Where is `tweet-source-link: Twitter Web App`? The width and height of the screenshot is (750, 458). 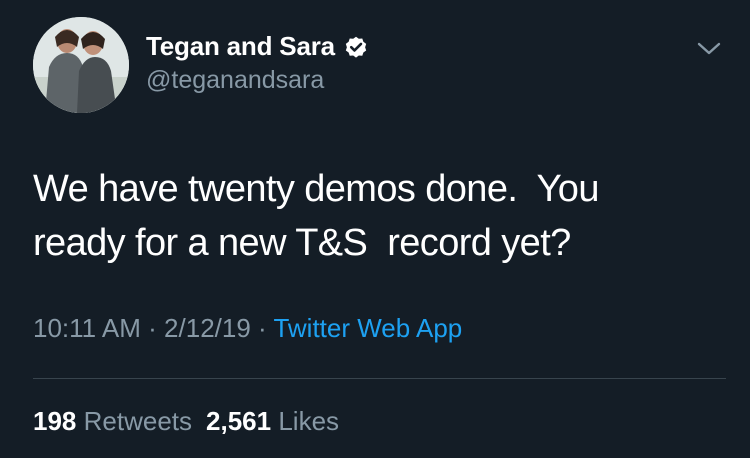 tweet-source-link: Twitter Web App is located at coordinates (367, 328).